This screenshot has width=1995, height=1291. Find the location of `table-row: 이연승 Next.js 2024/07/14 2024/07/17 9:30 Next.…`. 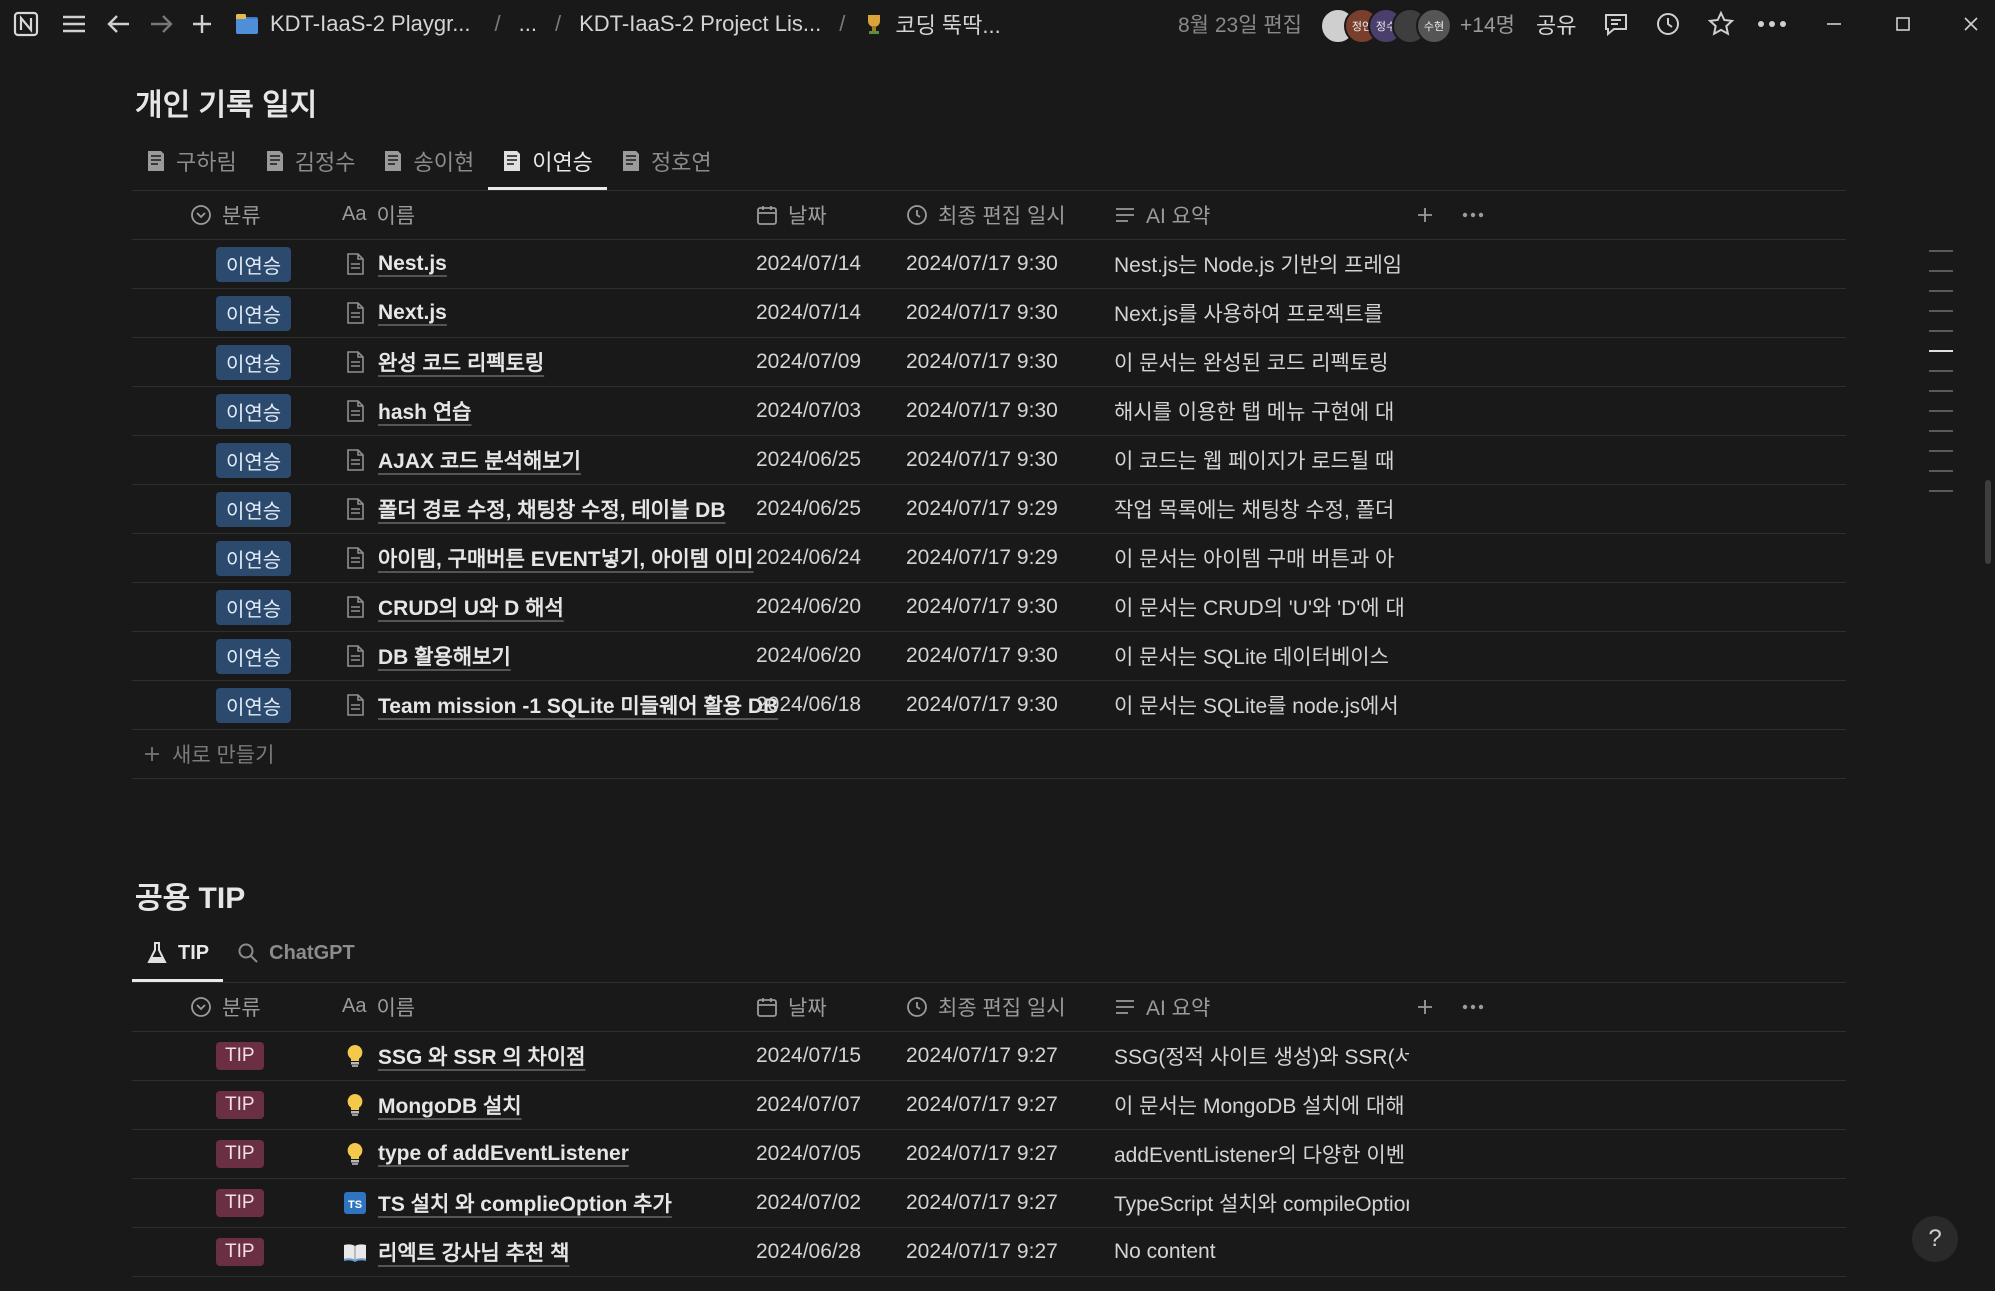

table-row: 이연승 Next.js 2024/07/14 2024/07/17 9:30 Next.… is located at coordinates (989, 313).